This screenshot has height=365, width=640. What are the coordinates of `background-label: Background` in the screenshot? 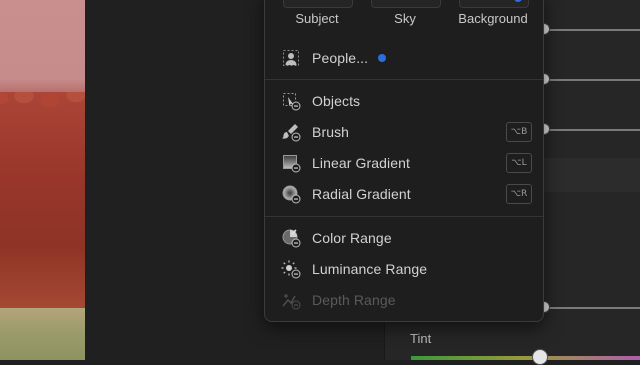 It's located at (493, 18).